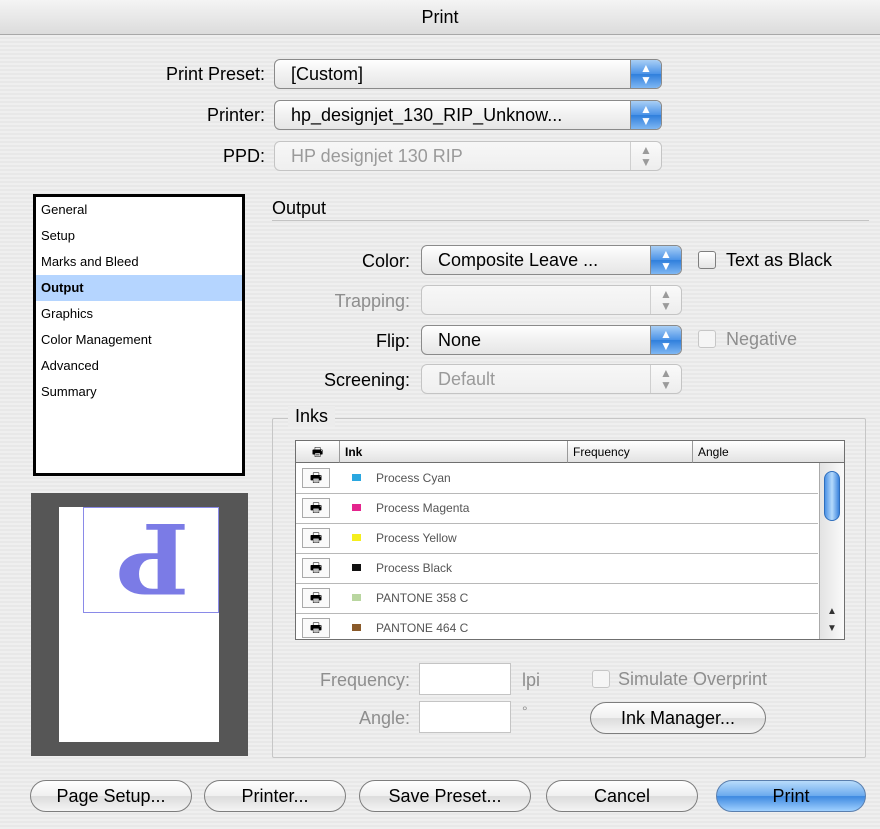 The image size is (880, 829). Describe the element at coordinates (215, 74) in the screenshot. I see `print-preset-label: Print Preset:` at that location.